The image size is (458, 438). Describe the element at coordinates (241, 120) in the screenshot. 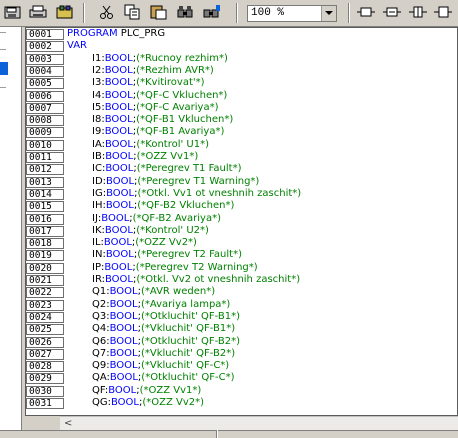

I see `code-line: 0008 I8:BOOL;(*QF-B1 Vkluchen*)` at that location.